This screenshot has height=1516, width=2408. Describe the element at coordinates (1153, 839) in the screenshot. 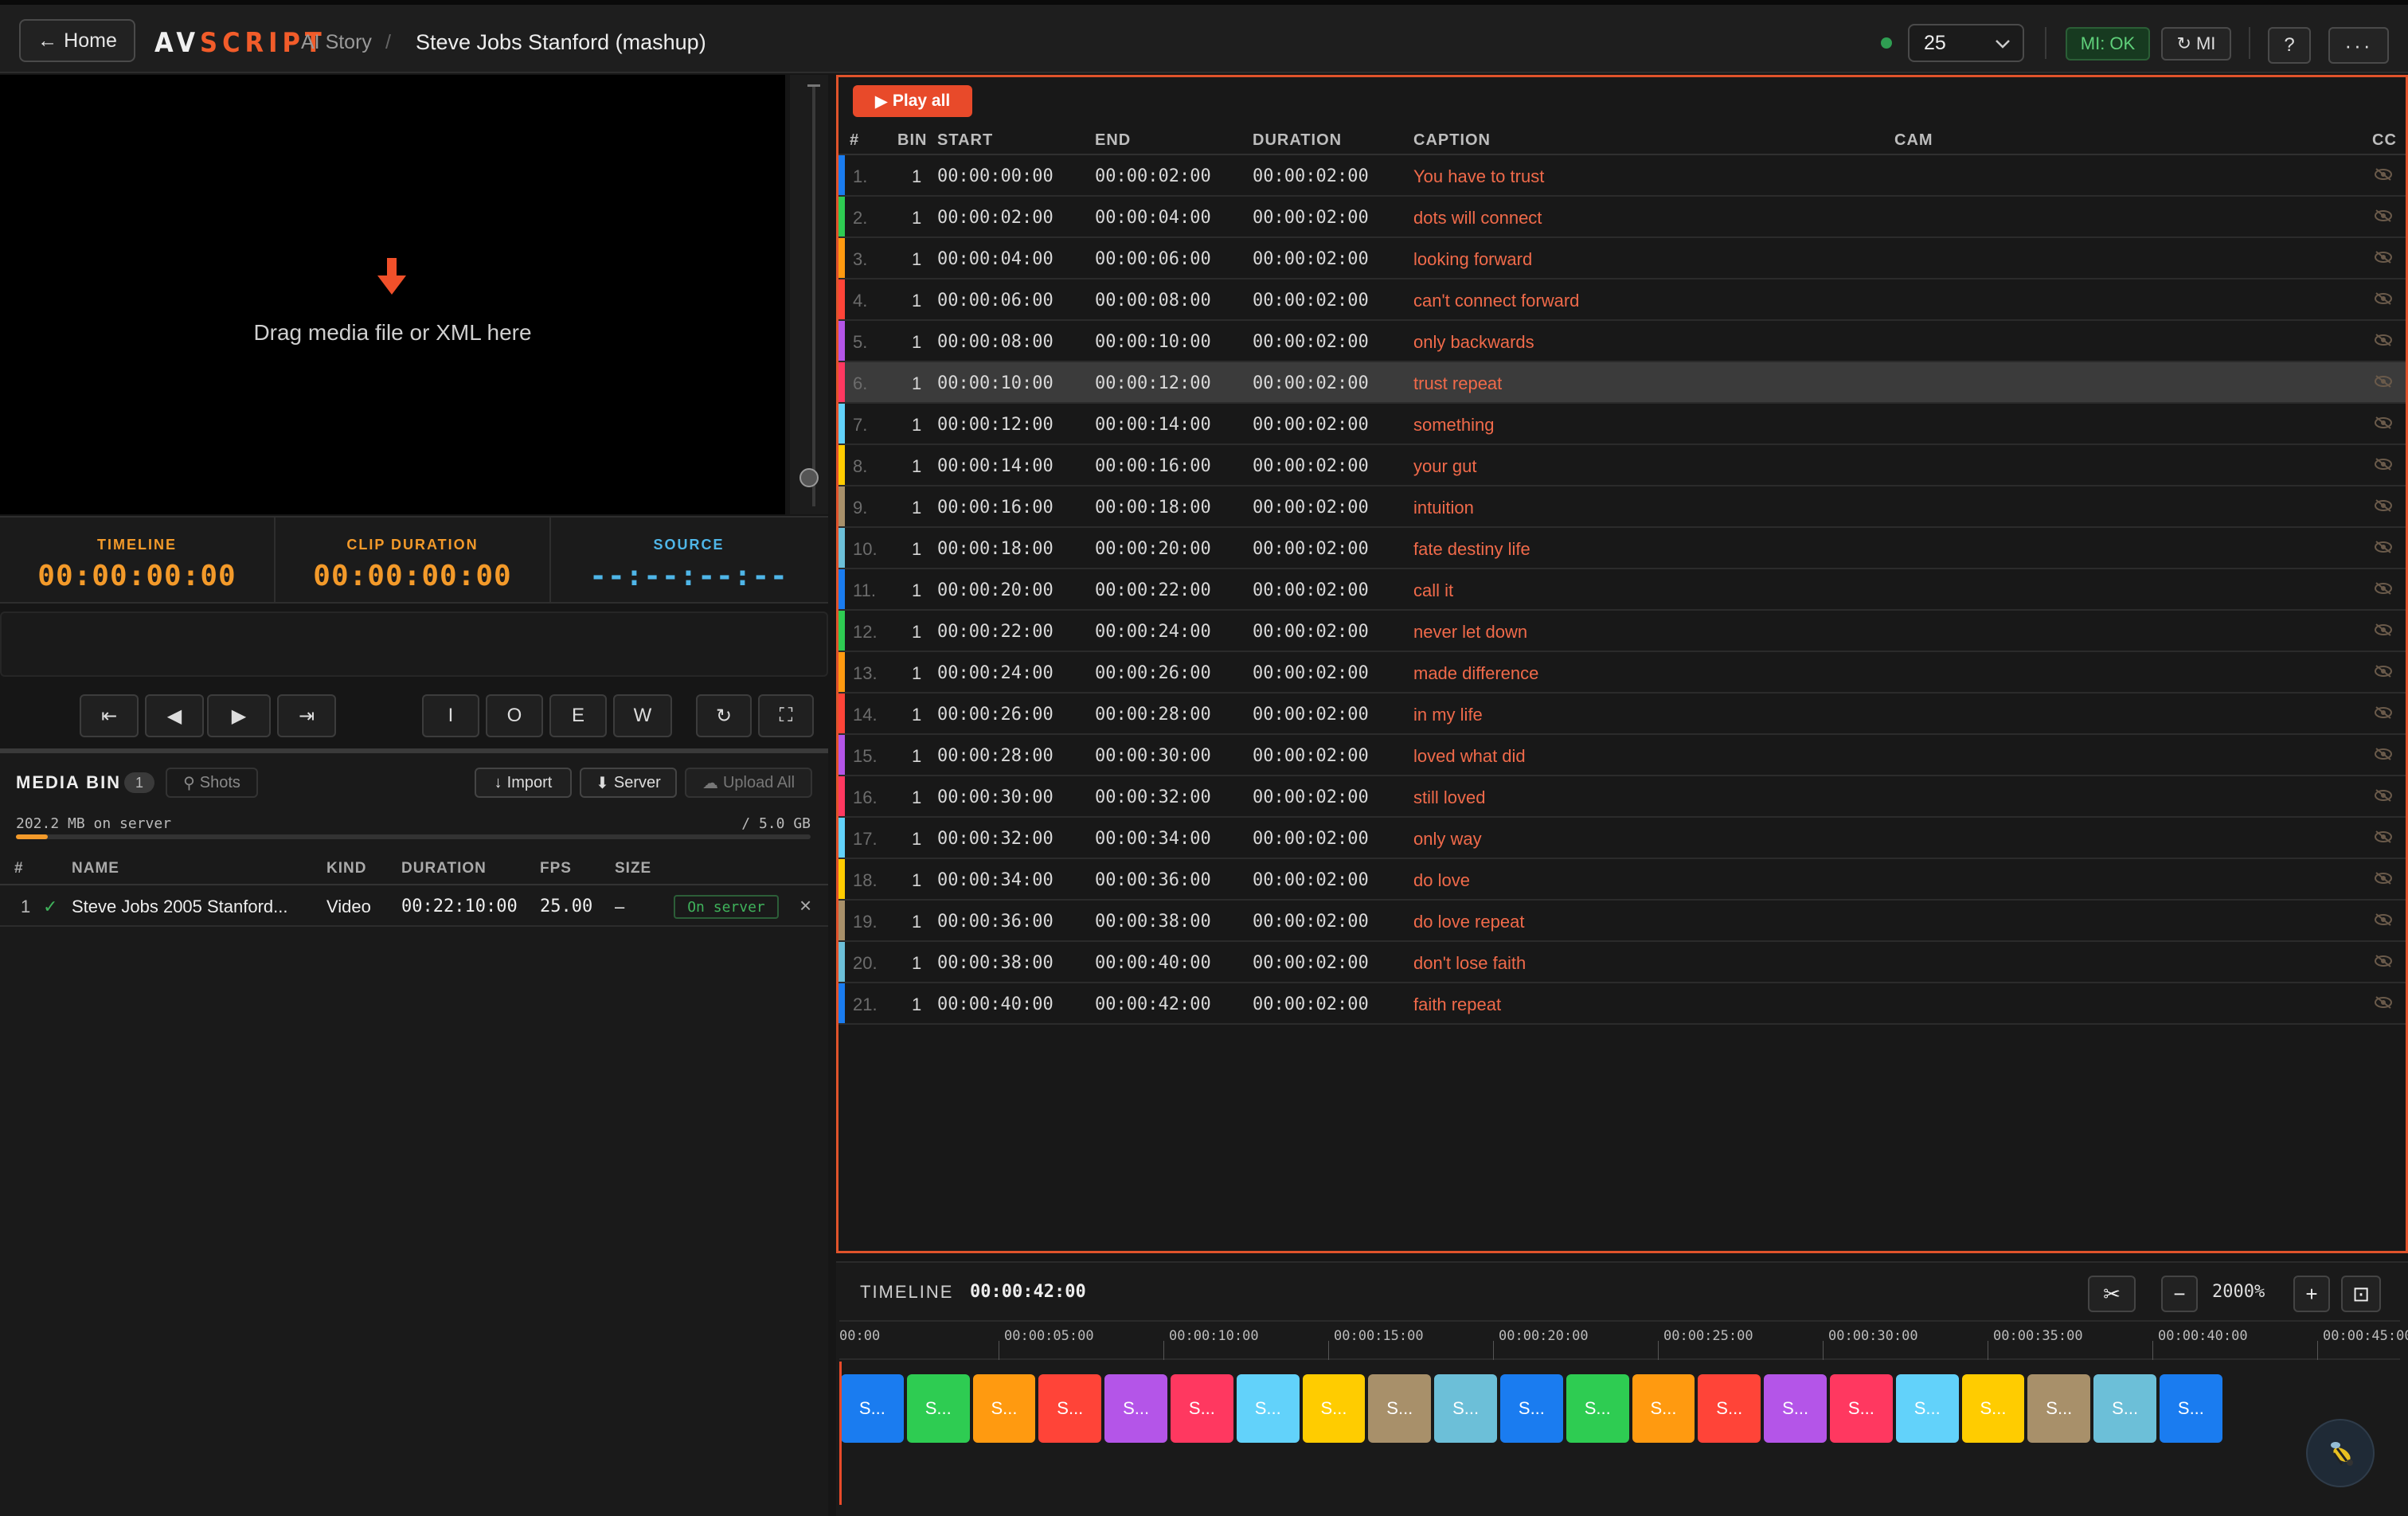

I see `row-end: 00:00:34:00` at that location.